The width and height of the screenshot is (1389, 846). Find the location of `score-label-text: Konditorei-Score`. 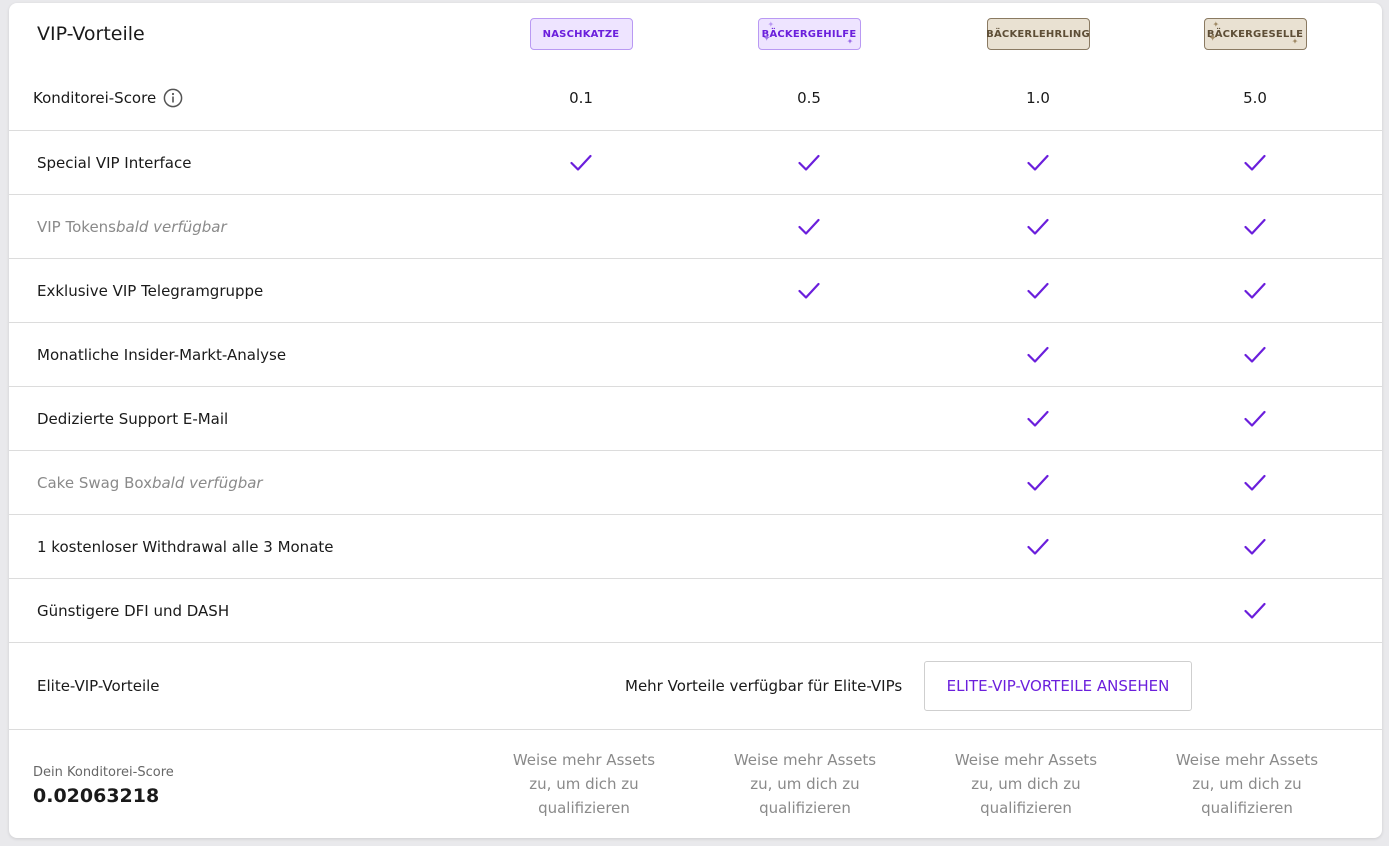

score-label-text: Konditorei-Score is located at coordinates (95, 97).